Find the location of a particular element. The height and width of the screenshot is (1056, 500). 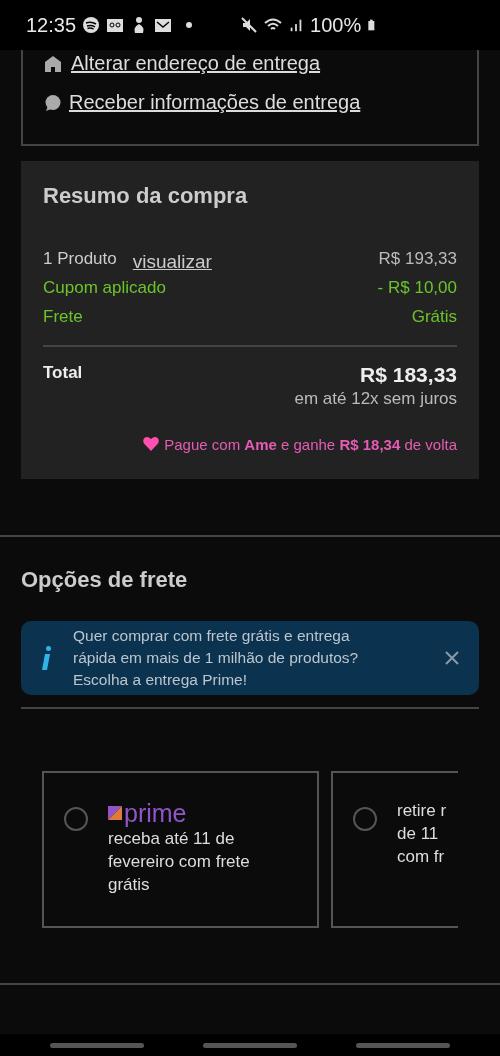

summary-label: 1 Produto is located at coordinates (80, 259).